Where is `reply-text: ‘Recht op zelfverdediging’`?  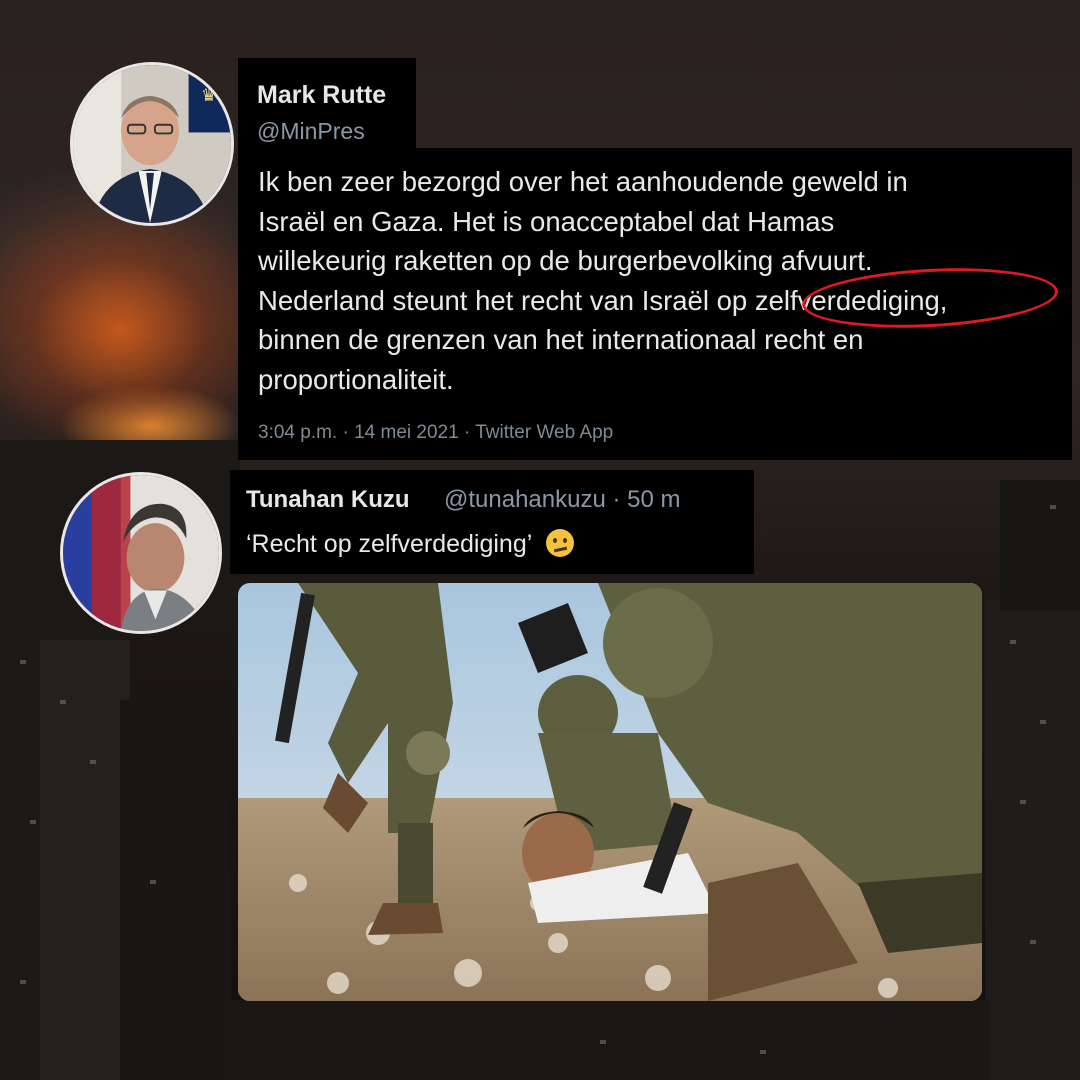
reply-text: ‘Recht op zelfverdediging’ is located at coordinates (410, 544).